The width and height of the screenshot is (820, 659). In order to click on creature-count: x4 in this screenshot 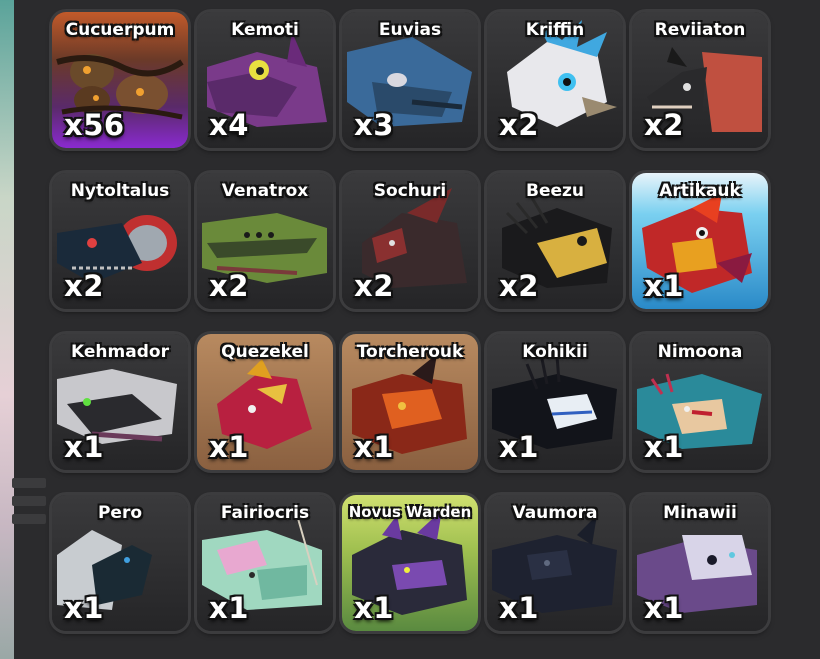, I will do `click(229, 125)`.